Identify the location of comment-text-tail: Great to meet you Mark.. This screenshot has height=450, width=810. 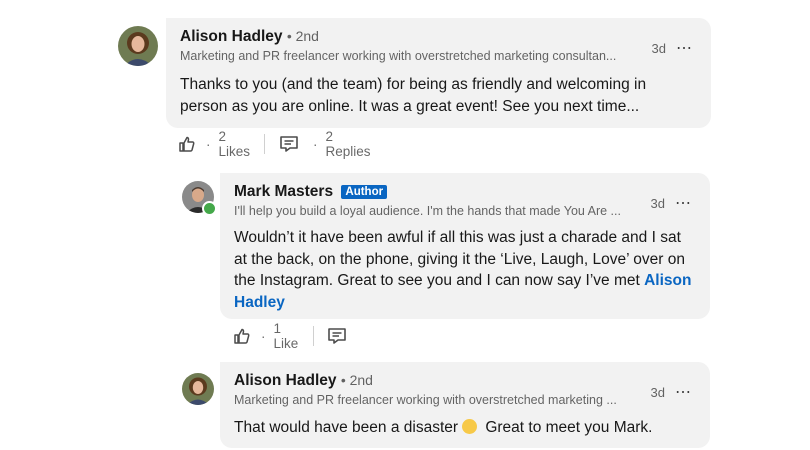
(569, 427).